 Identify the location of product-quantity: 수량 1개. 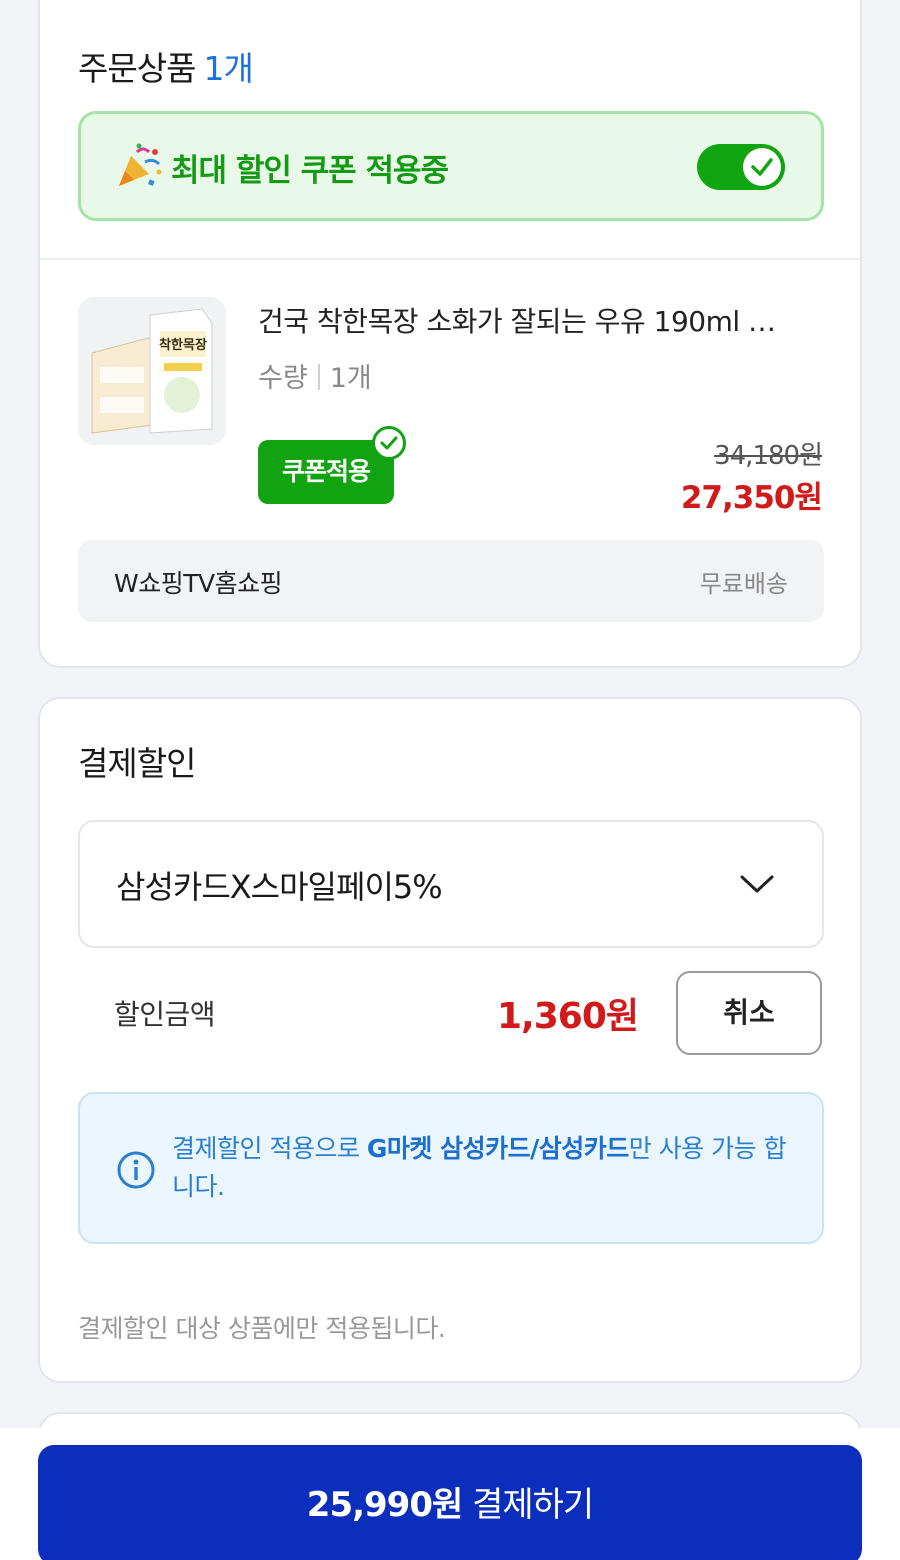
(315, 375).